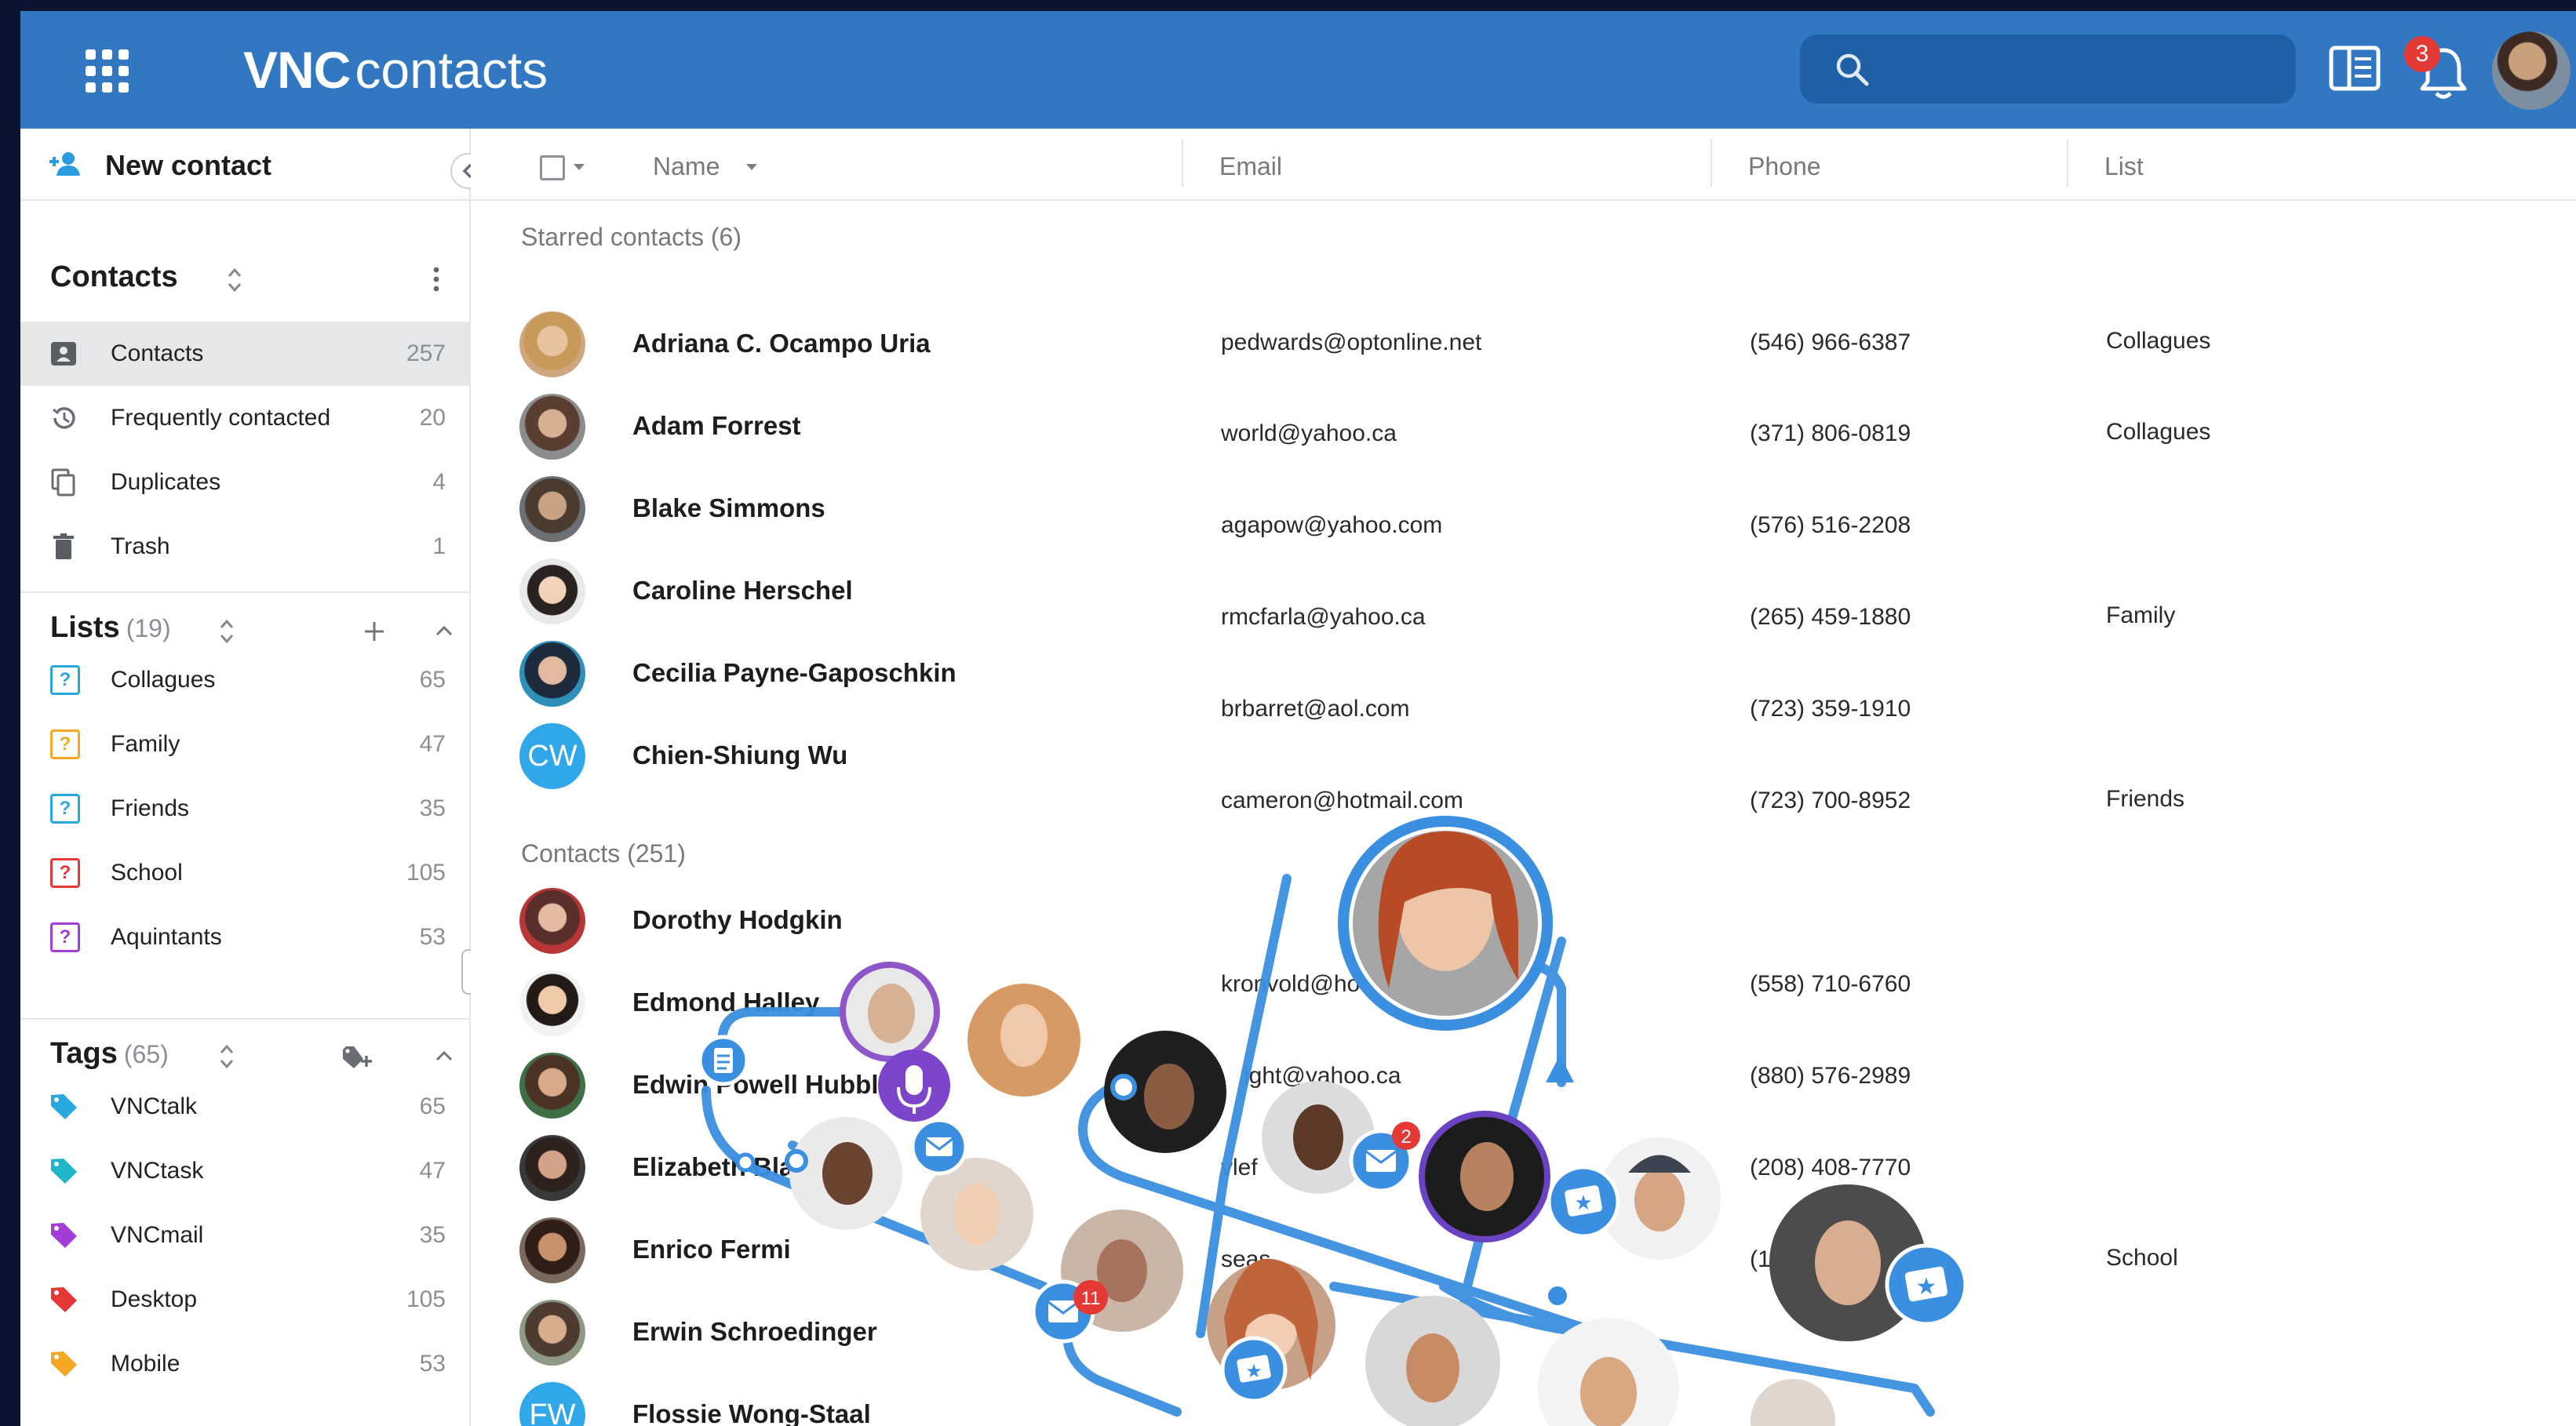 The height and width of the screenshot is (1426, 2576). Describe the element at coordinates (244, 937) in the screenshot. I see `sidebar-list-item: ? Aquintants 53` at that location.